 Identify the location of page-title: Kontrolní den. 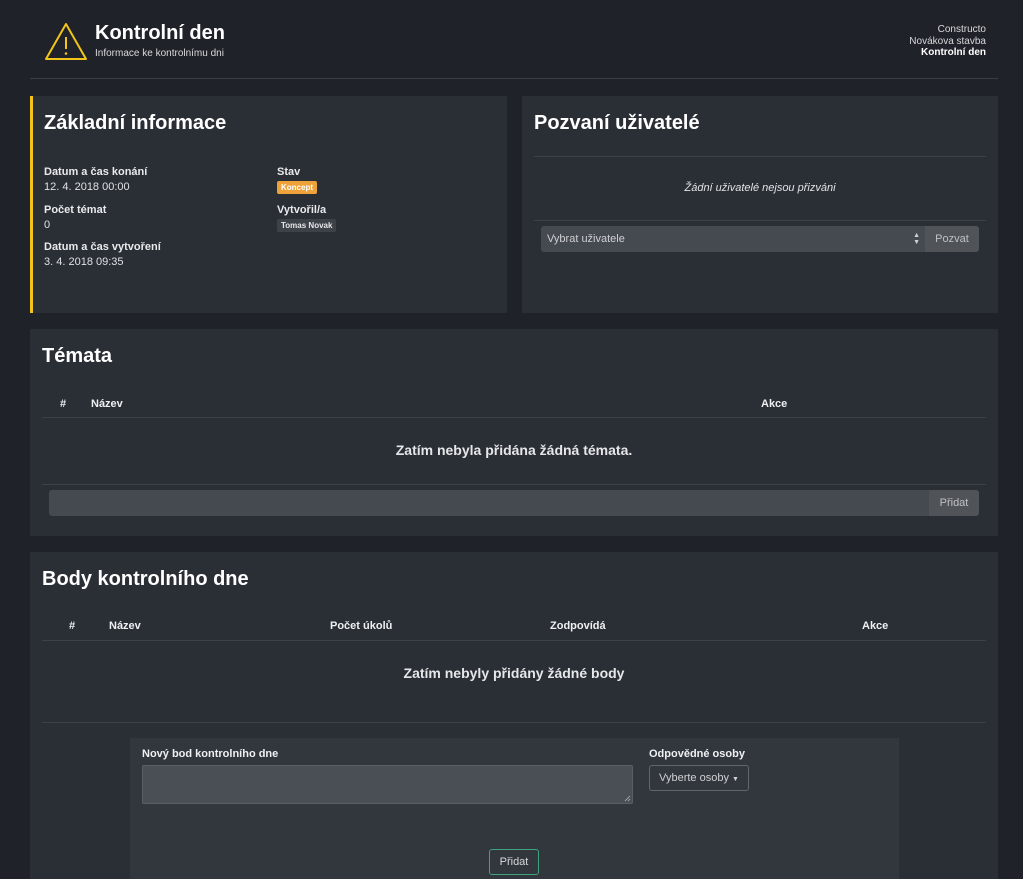
(160, 33).